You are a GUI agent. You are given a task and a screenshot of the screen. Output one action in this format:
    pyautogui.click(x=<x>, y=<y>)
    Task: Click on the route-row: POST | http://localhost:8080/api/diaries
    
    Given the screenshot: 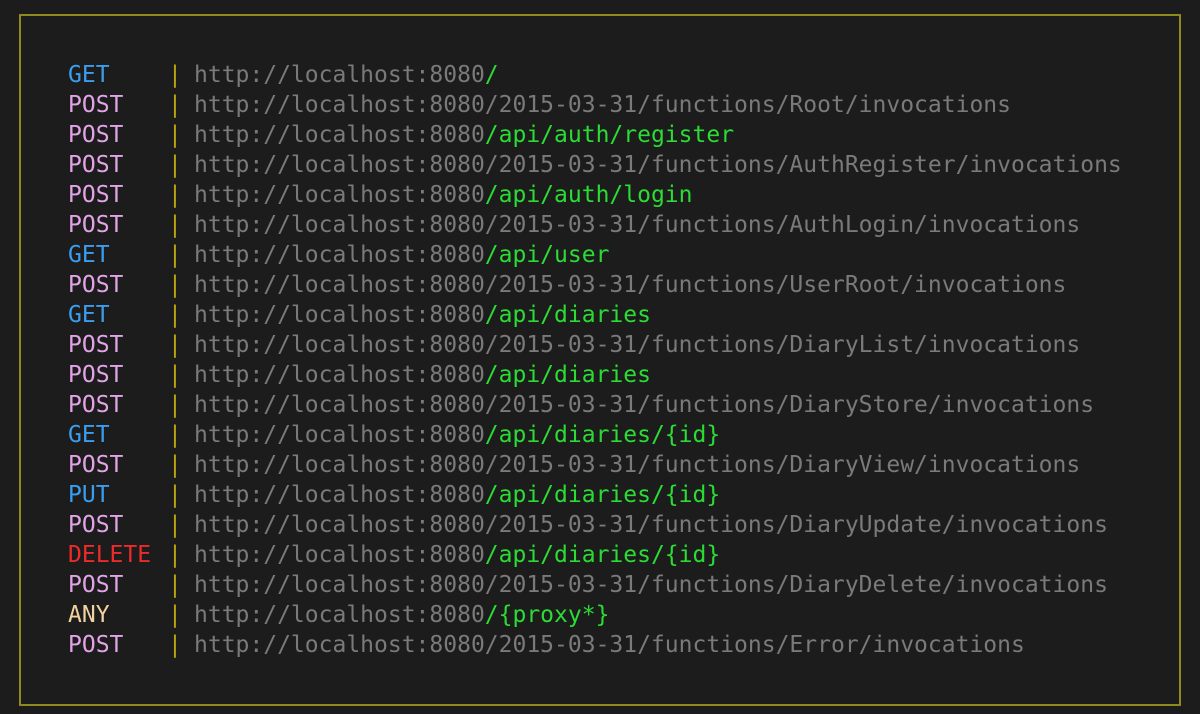 What is the action you would take?
    pyautogui.click(x=595, y=375)
    